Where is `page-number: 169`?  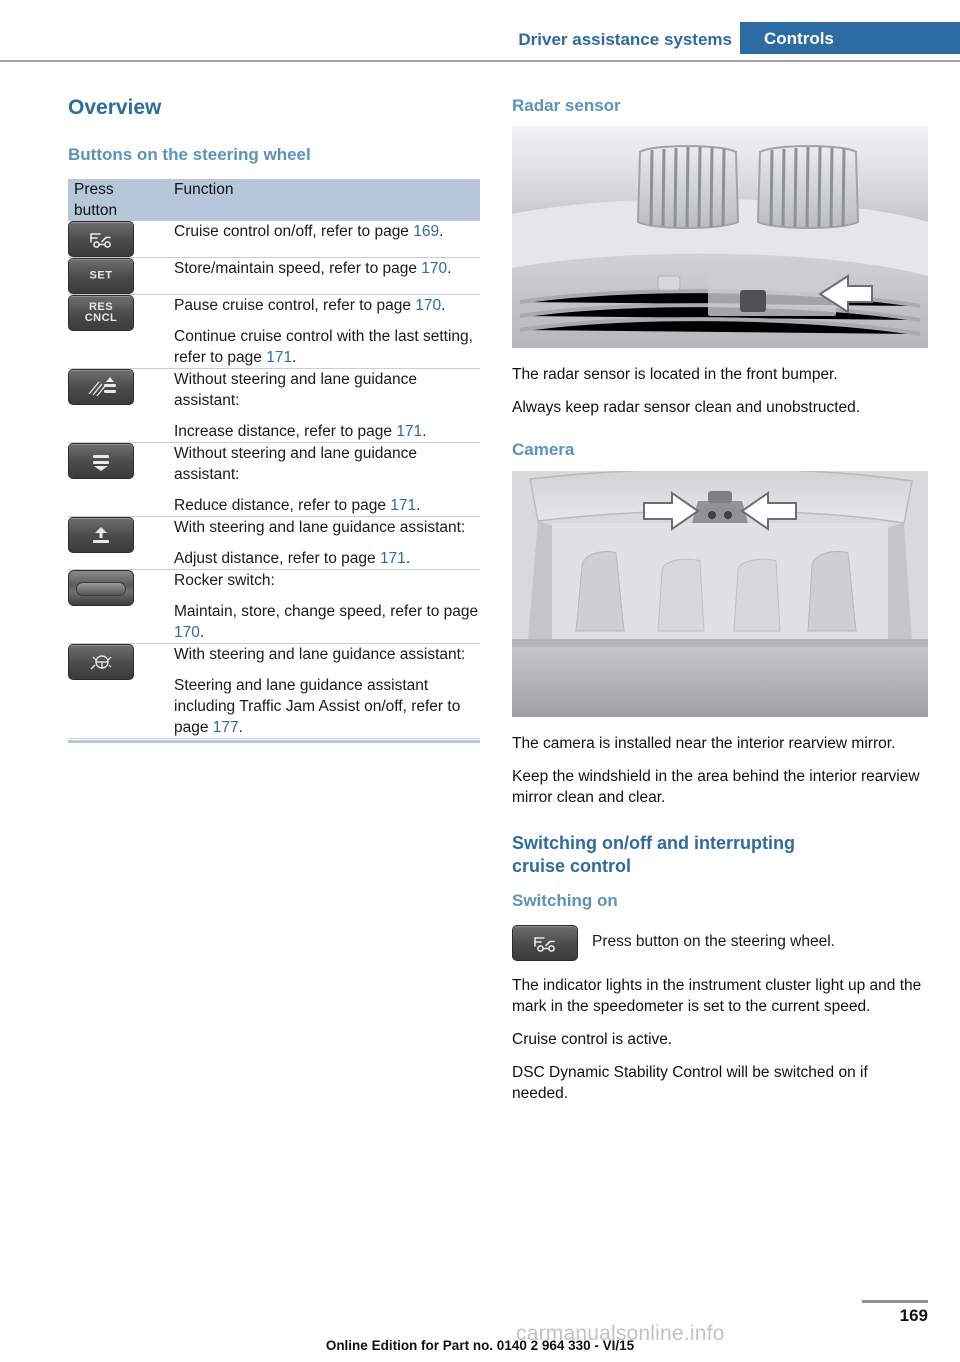 page-number: 169 is located at coordinates (913, 1315).